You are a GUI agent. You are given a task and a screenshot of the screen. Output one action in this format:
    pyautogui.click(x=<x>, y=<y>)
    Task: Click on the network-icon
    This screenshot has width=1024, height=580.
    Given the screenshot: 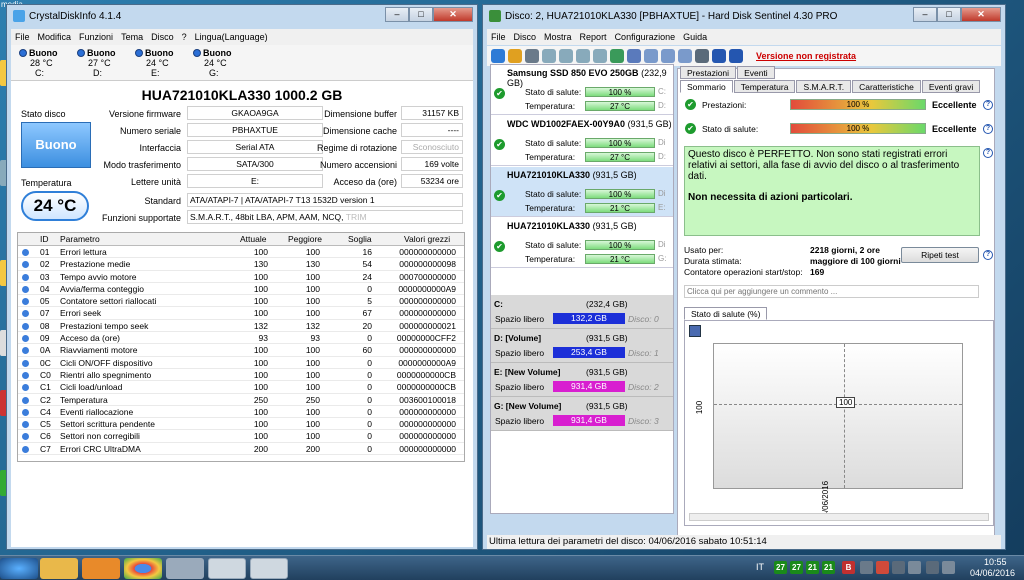 What is the action you would take?
    pyautogui.click(x=932, y=567)
    